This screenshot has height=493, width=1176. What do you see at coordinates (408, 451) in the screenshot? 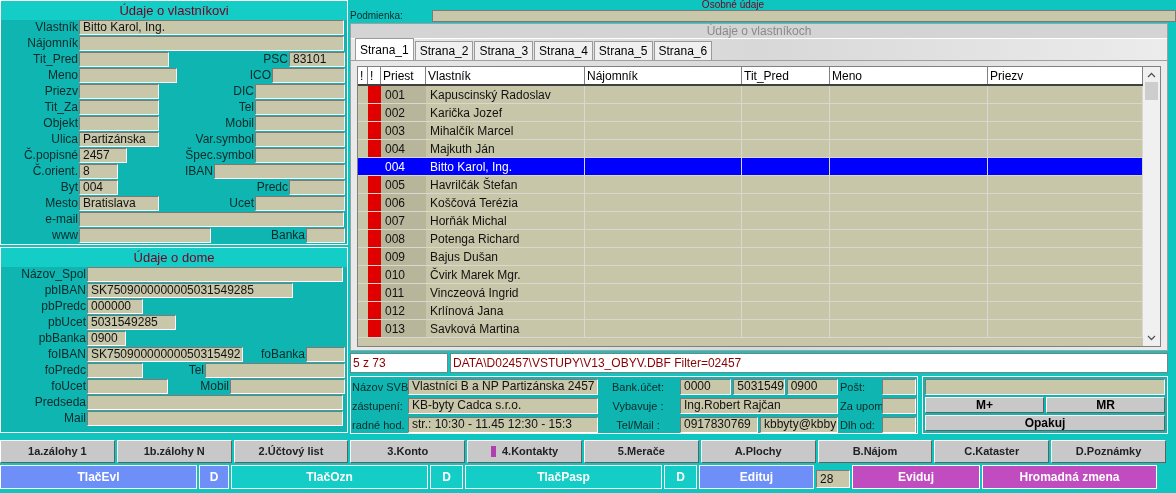
I see `nav-button: 3.Konto` at bounding box center [408, 451].